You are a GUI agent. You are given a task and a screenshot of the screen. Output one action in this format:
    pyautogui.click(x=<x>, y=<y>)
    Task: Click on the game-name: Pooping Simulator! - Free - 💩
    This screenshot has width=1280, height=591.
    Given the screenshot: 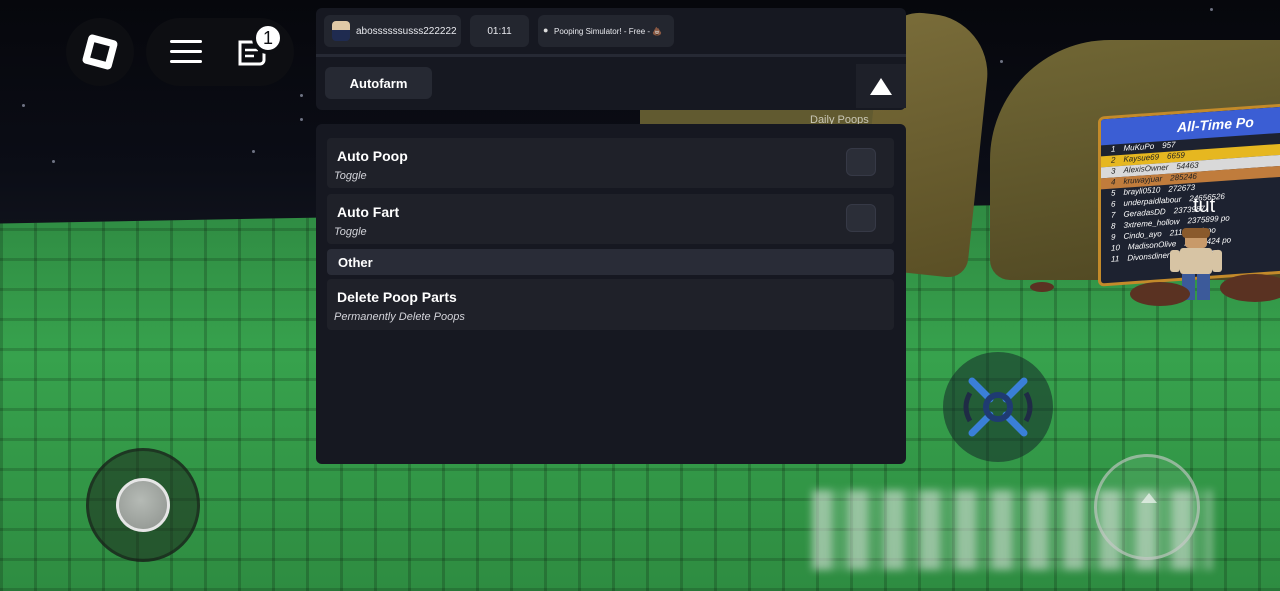 What is the action you would take?
    pyautogui.click(x=608, y=31)
    